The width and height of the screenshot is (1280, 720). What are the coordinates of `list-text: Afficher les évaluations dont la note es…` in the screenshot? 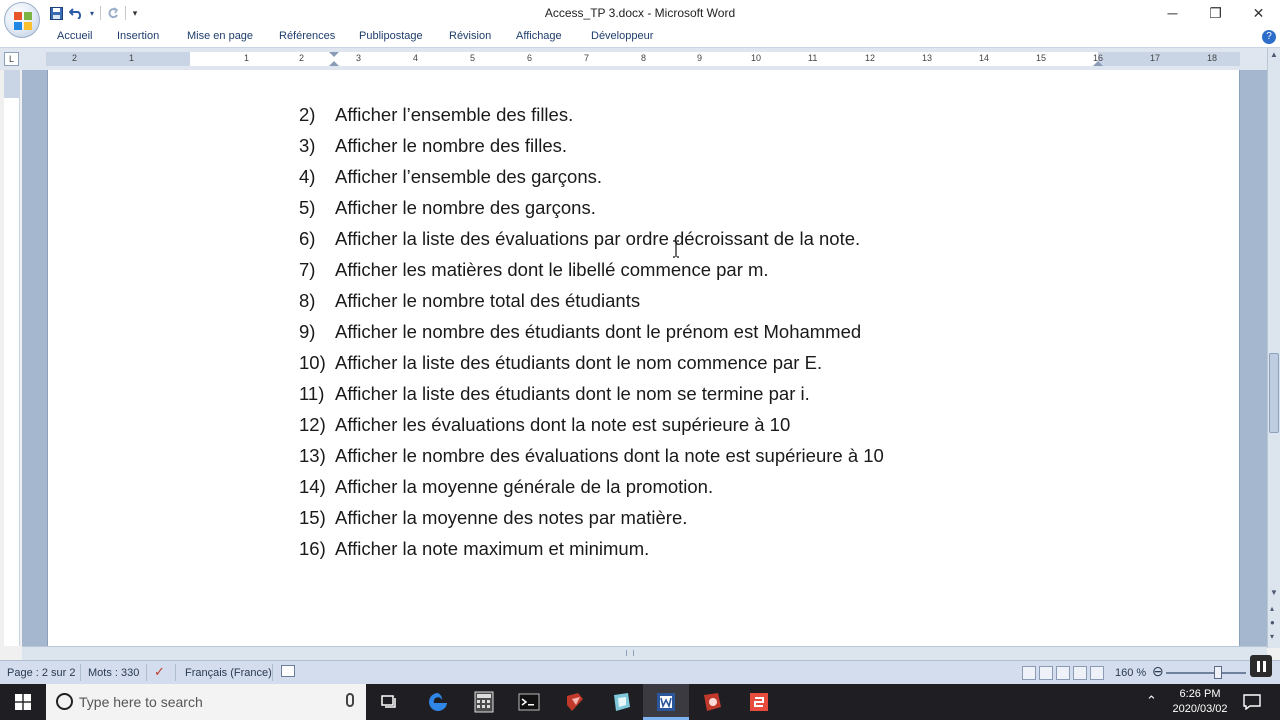 It's located at (563, 424).